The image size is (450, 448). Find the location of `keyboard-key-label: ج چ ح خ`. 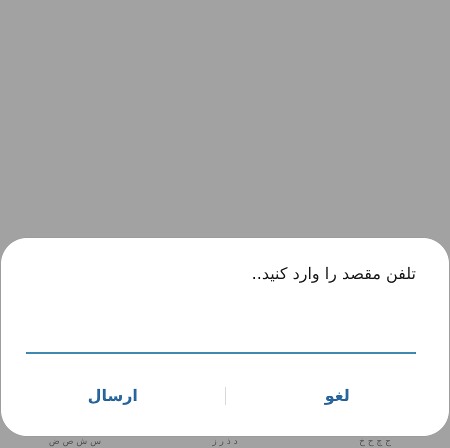

keyboard-key-label: ج چ ح خ is located at coordinates (375, 442).